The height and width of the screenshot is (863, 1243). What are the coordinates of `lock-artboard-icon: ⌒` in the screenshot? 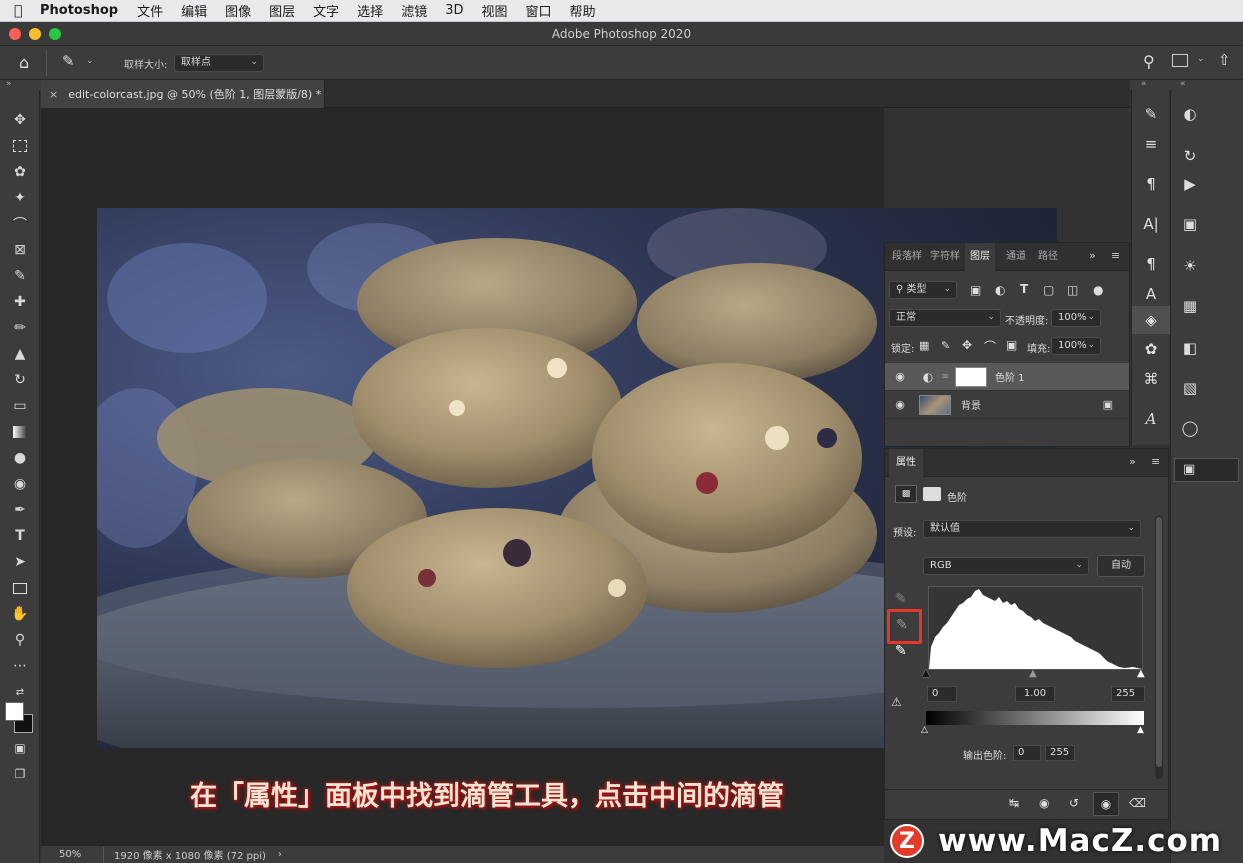 It's located at (990, 346).